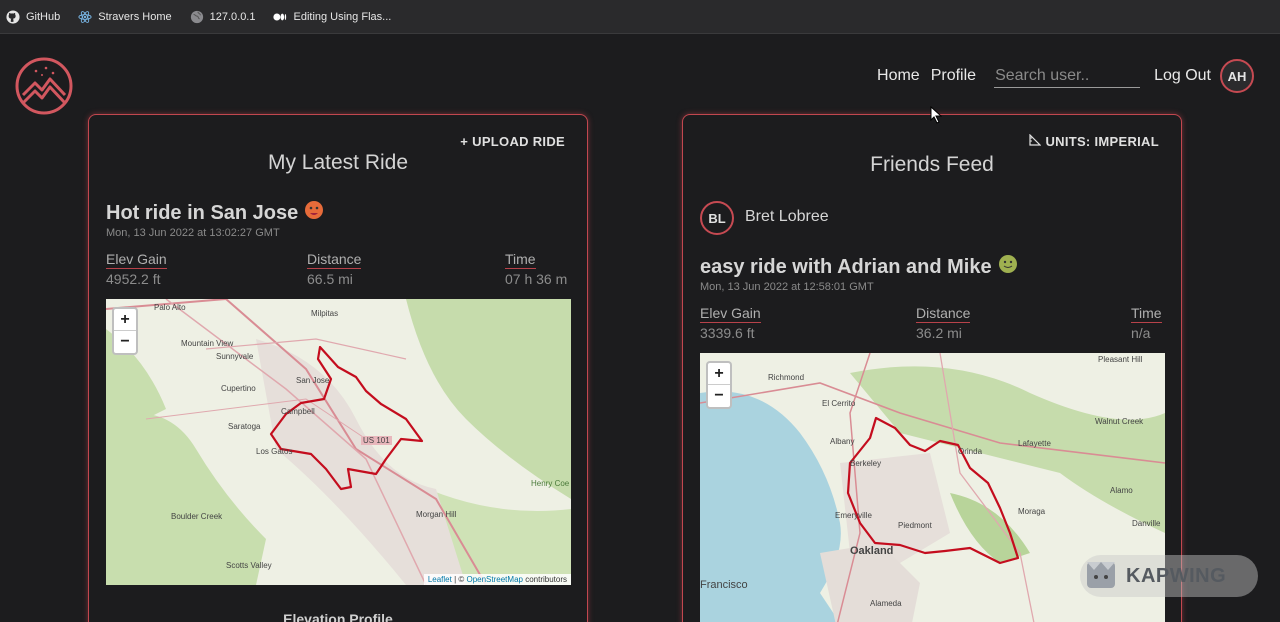  I want to click on map-label: Sunnyvale, so click(235, 356).